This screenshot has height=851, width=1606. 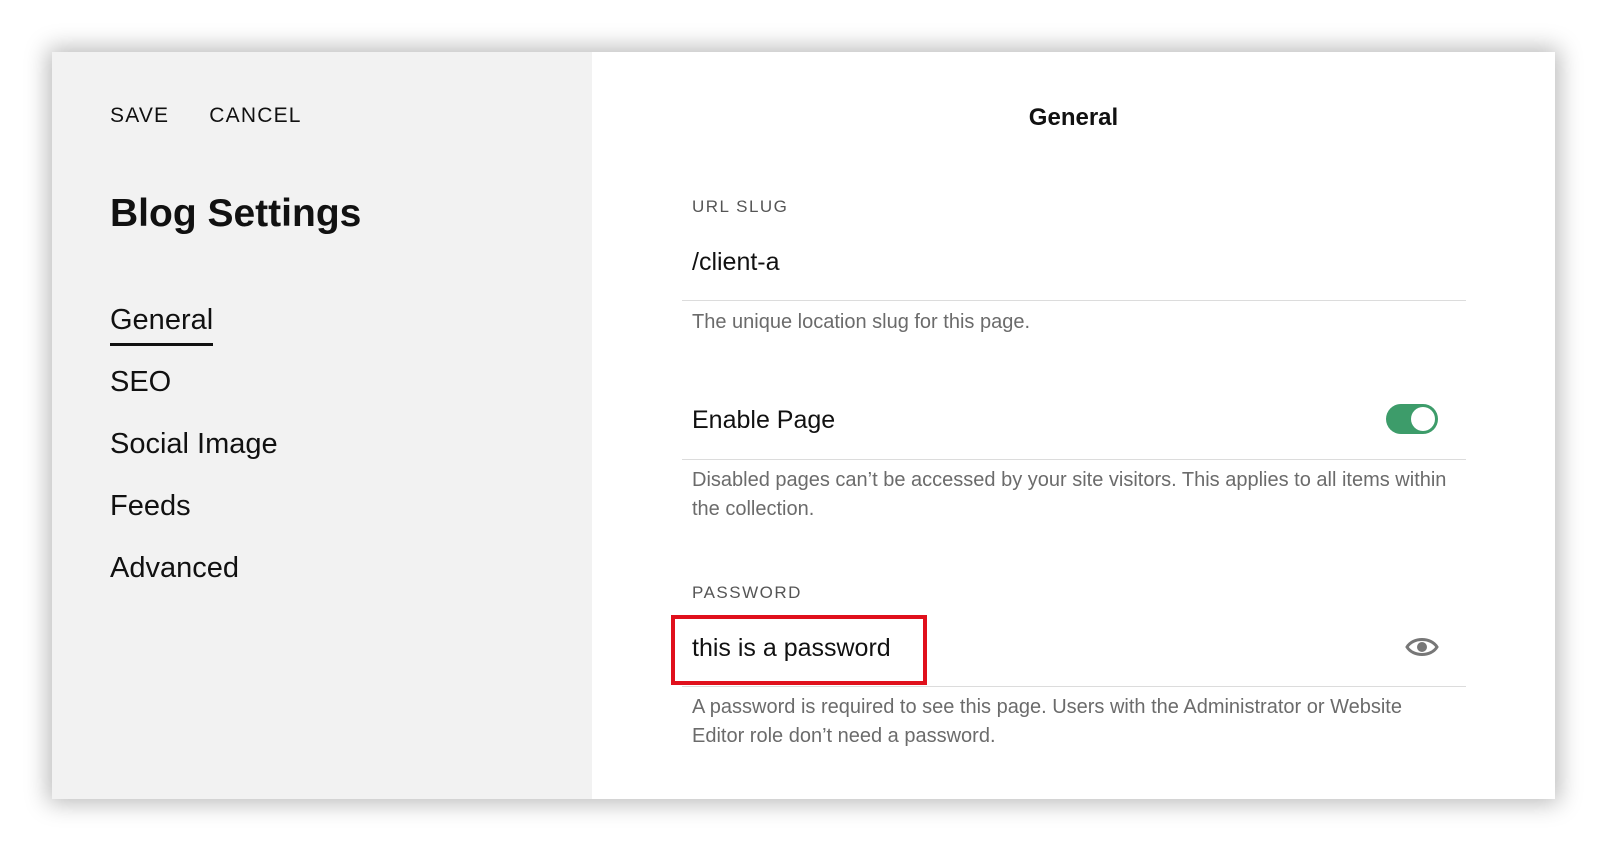 I want to click on save-button: SAVE, so click(x=139, y=116).